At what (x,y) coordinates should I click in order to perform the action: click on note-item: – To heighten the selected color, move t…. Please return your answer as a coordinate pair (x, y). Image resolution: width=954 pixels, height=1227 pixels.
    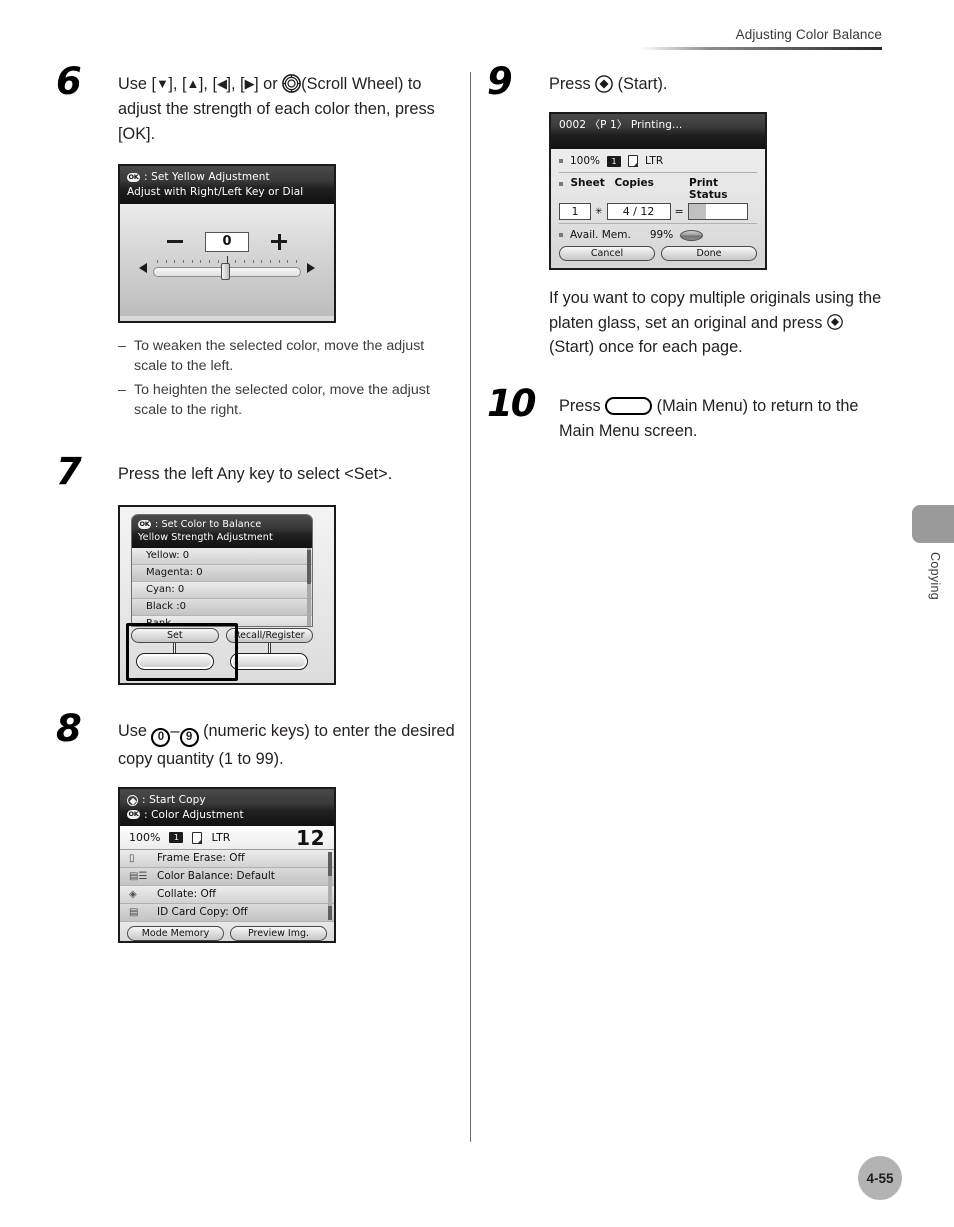
    Looking at the image, I should click on (287, 400).